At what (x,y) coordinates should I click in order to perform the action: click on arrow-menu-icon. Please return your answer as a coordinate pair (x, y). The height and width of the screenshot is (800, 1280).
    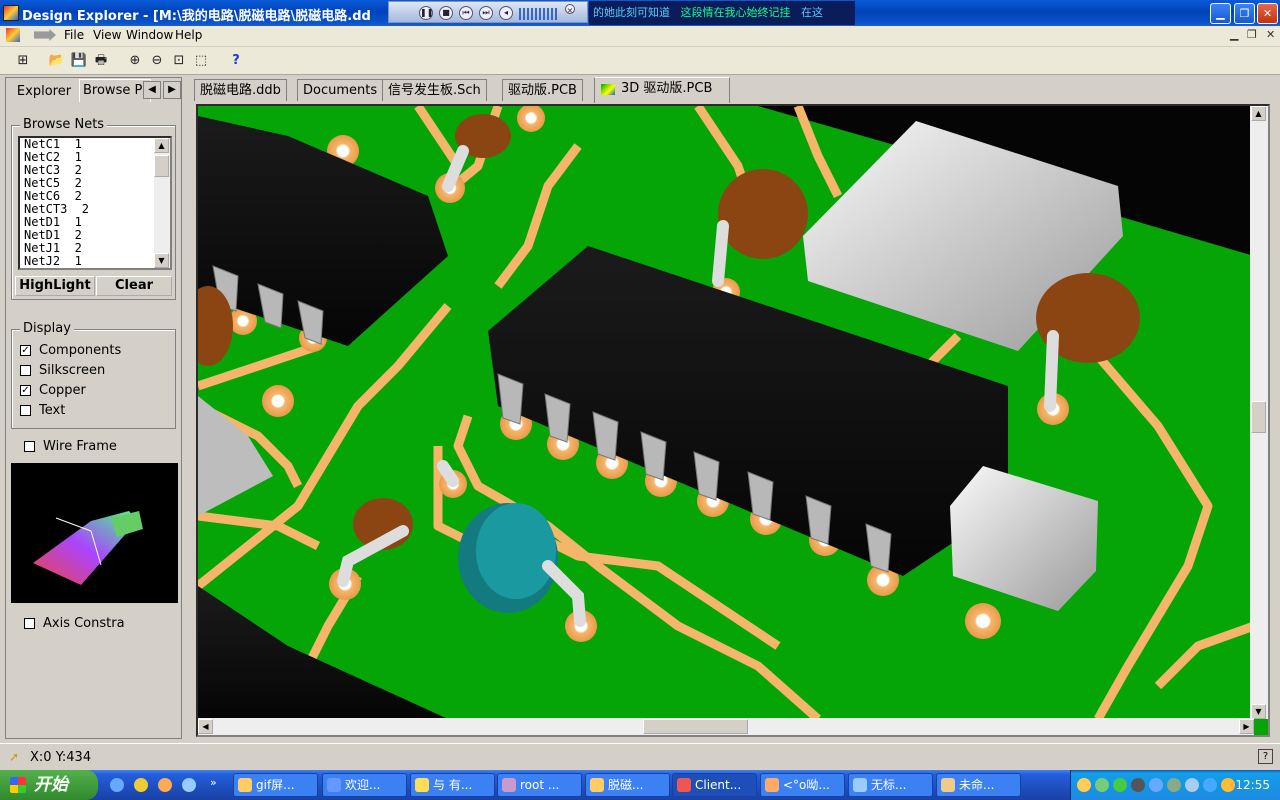
    Looking at the image, I should click on (45, 35).